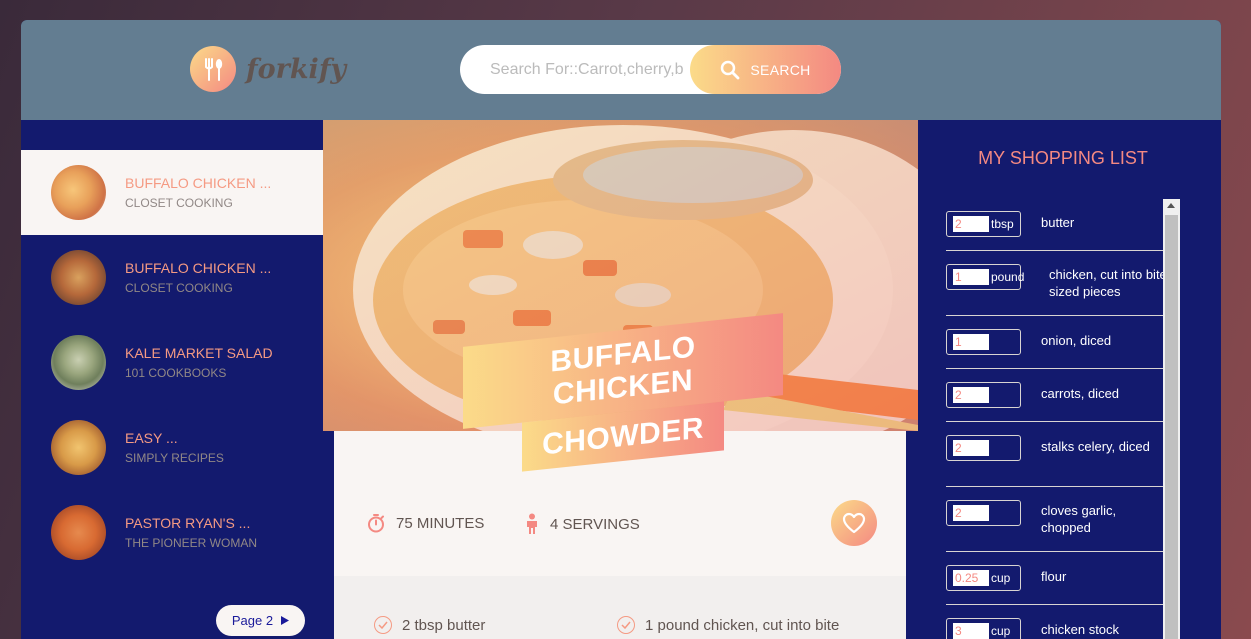 Image resolution: width=1251 pixels, height=639 pixels. I want to click on recipe-time: 75 MINUTES, so click(425, 523).